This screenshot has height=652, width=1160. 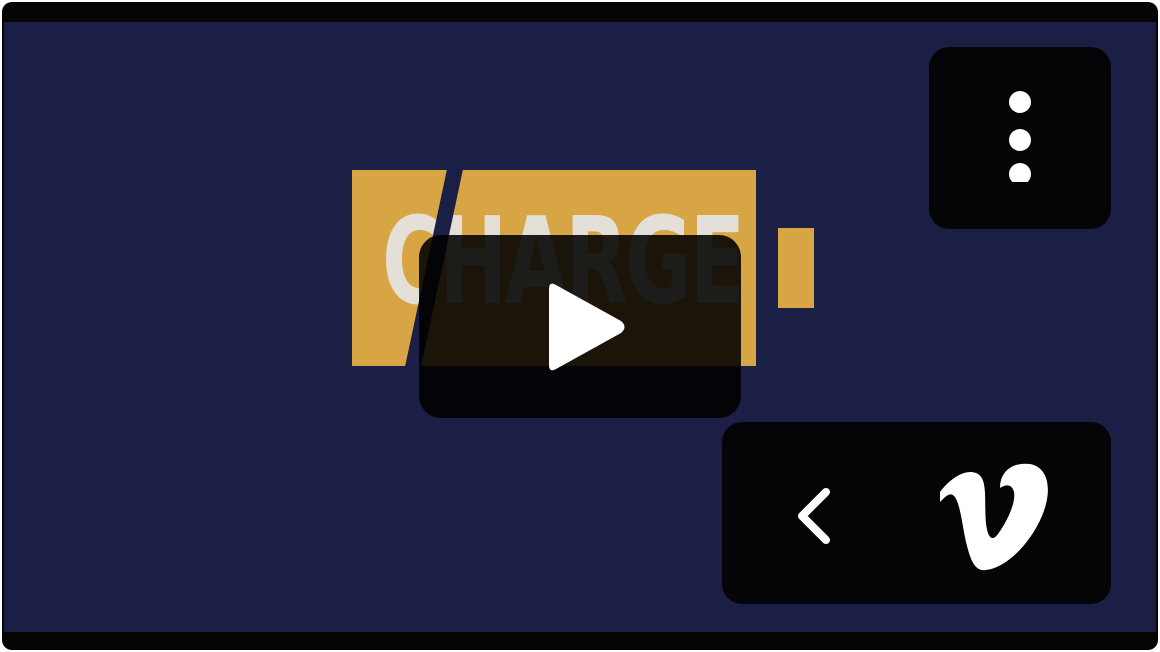 What do you see at coordinates (814, 516) in the screenshot?
I see `chevron-left-icon` at bounding box center [814, 516].